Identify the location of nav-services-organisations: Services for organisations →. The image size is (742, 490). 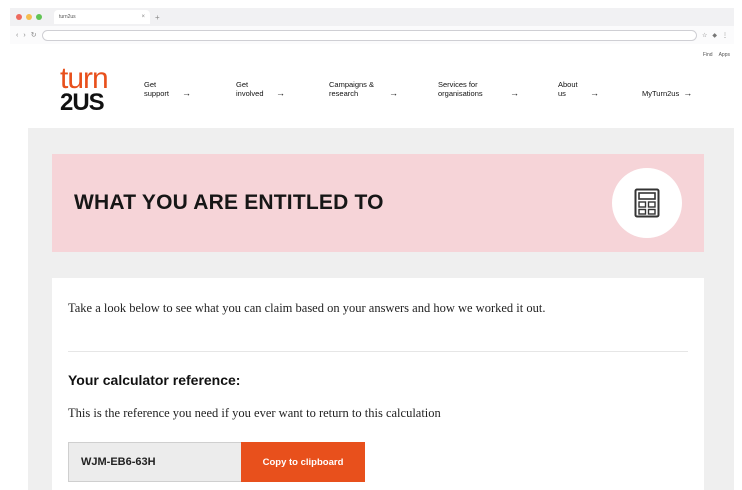
(478, 89).